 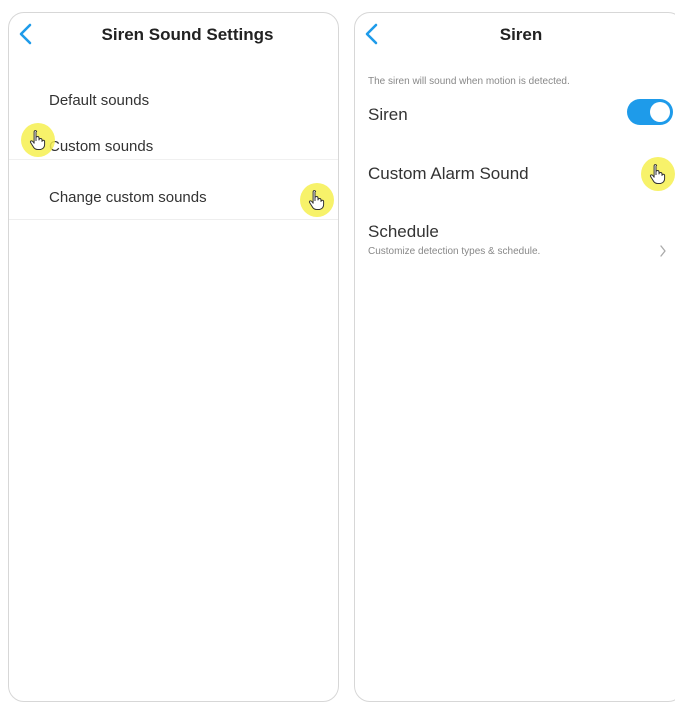 What do you see at coordinates (454, 251) in the screenshot?
I see `schedule-sublabel: Customize detection types & schedule.` at bounding box center [454, 251].